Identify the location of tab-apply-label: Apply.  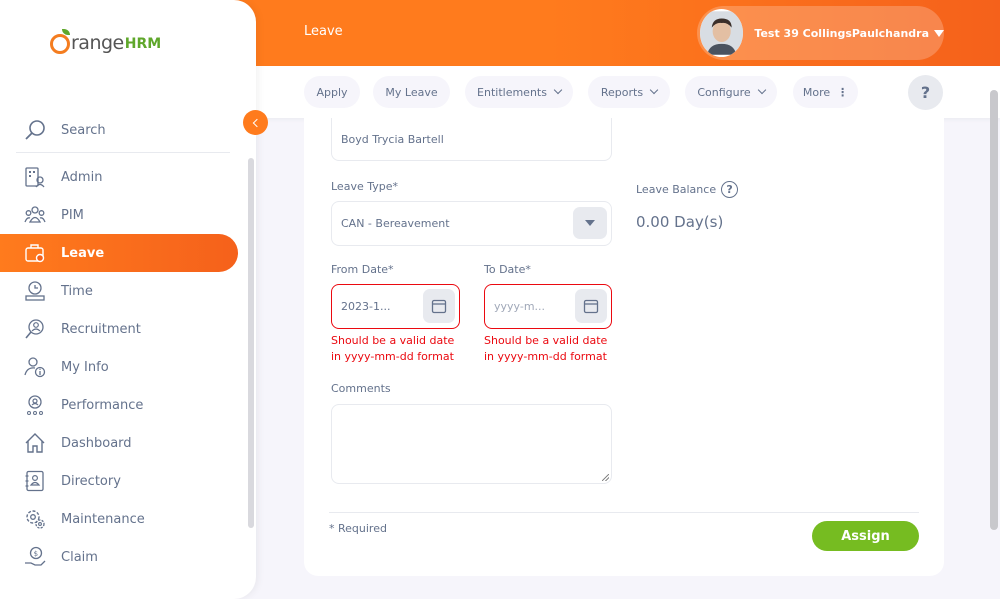
(332, 92).